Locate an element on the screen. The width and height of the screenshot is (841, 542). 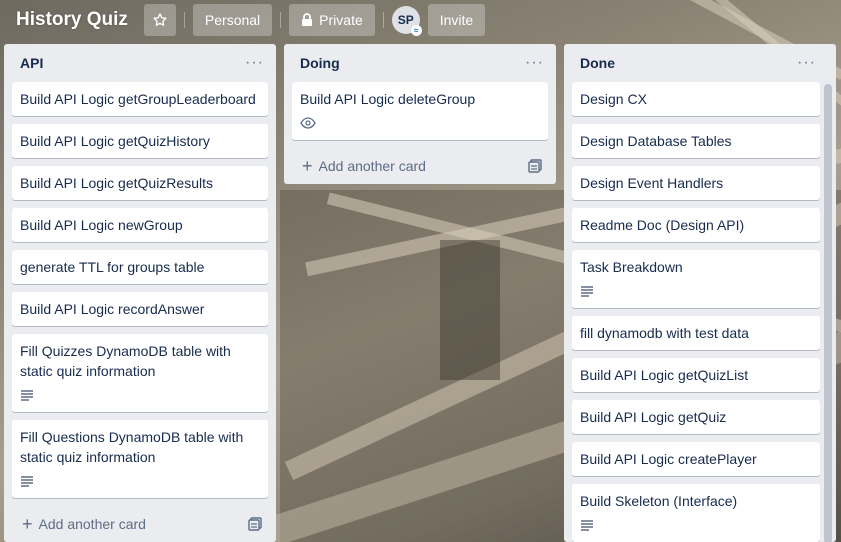
card-title: Readme Doc (Design API) is located at coordinates (662, 225).